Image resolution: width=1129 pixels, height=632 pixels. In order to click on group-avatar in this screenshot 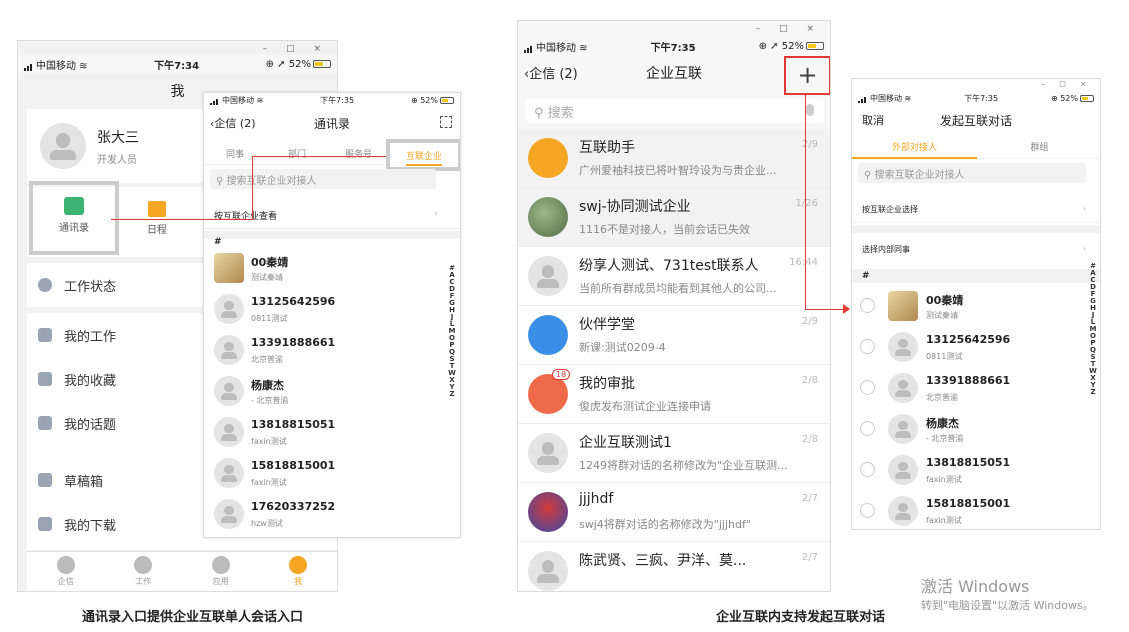, I will do `click(548, 571)`.